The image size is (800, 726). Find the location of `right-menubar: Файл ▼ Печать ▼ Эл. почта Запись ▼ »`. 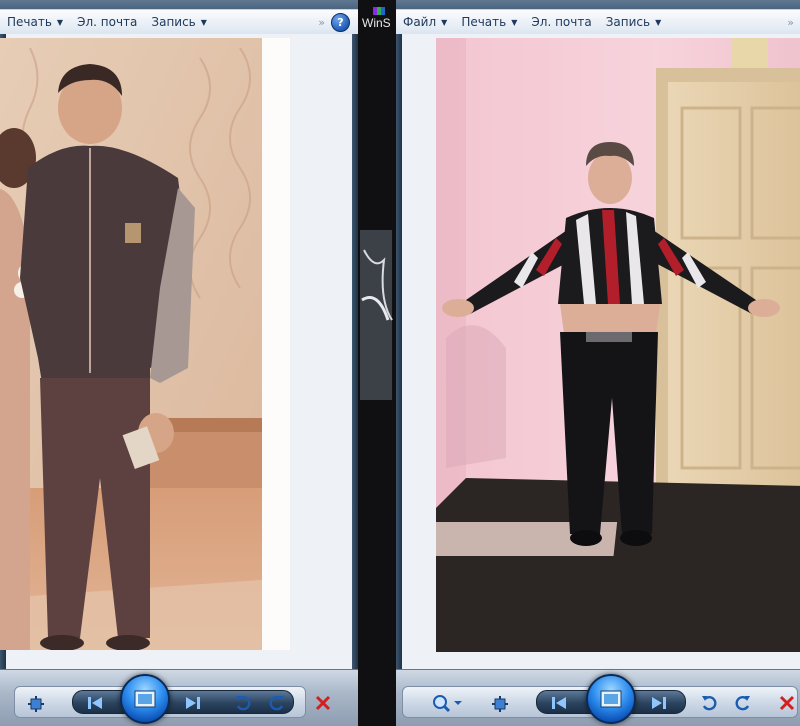

right-menubar: Файл ▼ Печать ▼ Эл. почта Запись ▼ » is located at coordinates (598, 22).